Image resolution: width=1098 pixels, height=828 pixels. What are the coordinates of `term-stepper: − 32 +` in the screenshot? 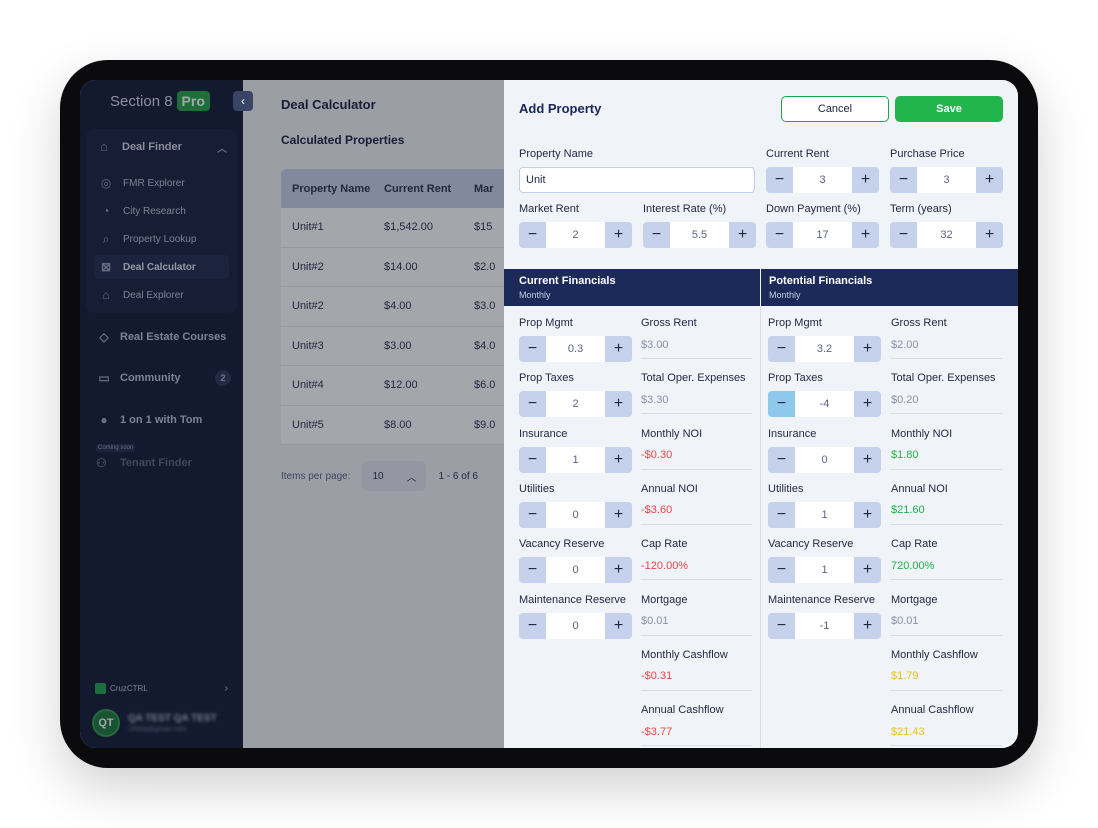 It's located at (946, 235).